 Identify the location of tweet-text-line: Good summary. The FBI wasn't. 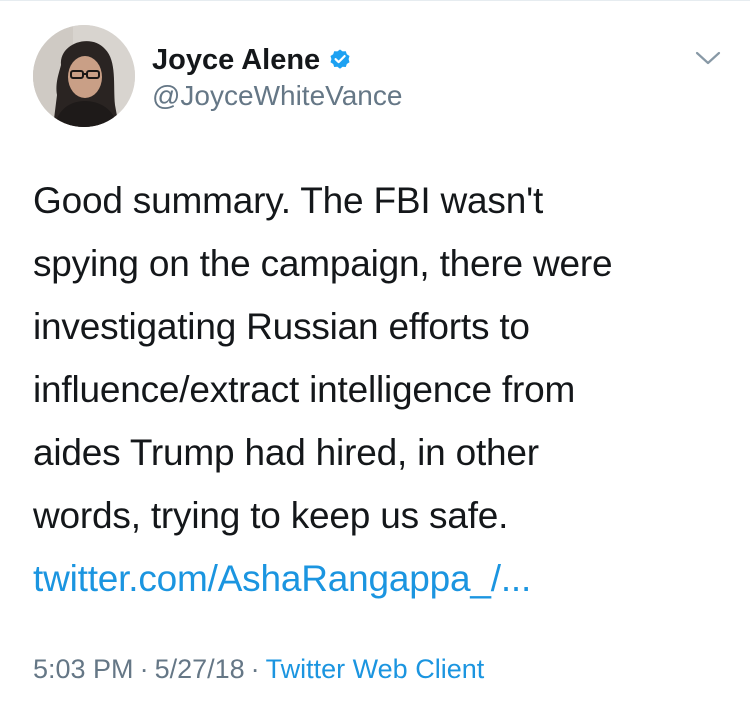
(288, 200).